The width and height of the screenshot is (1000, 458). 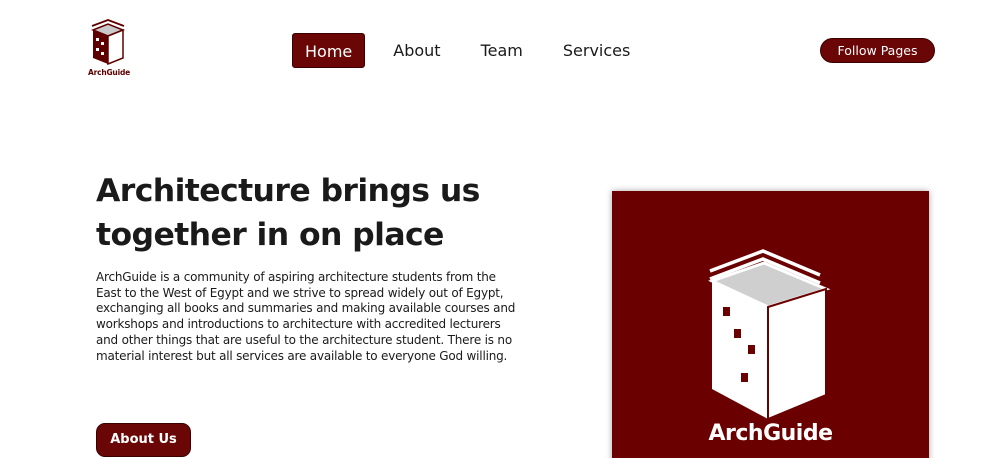 I want to click on nav-team: Team, so click(x=502, y=50).